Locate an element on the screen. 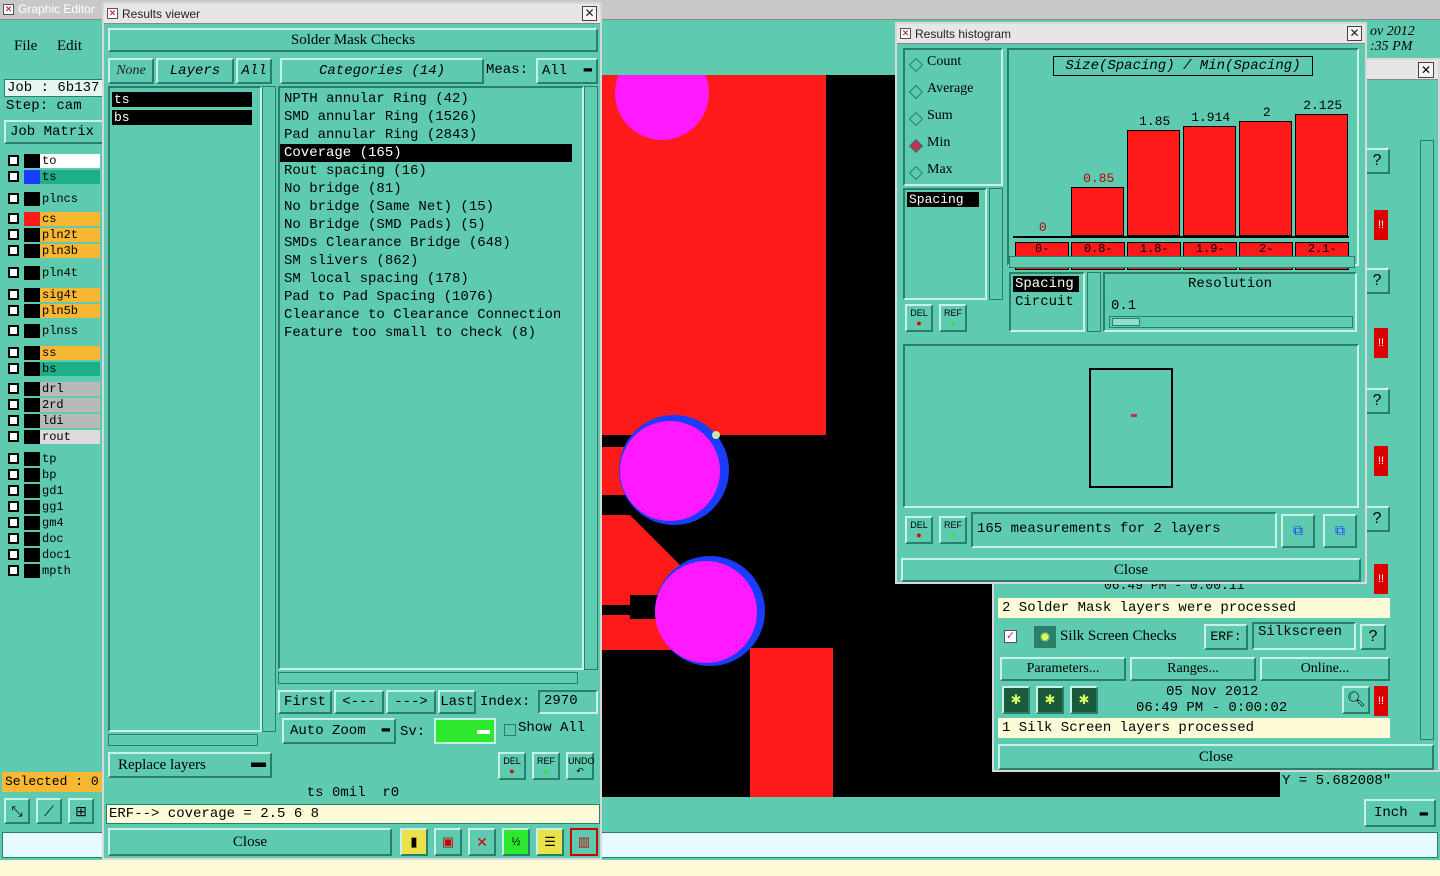  checklist-scrollbar is located at coordinates (1427, 440).